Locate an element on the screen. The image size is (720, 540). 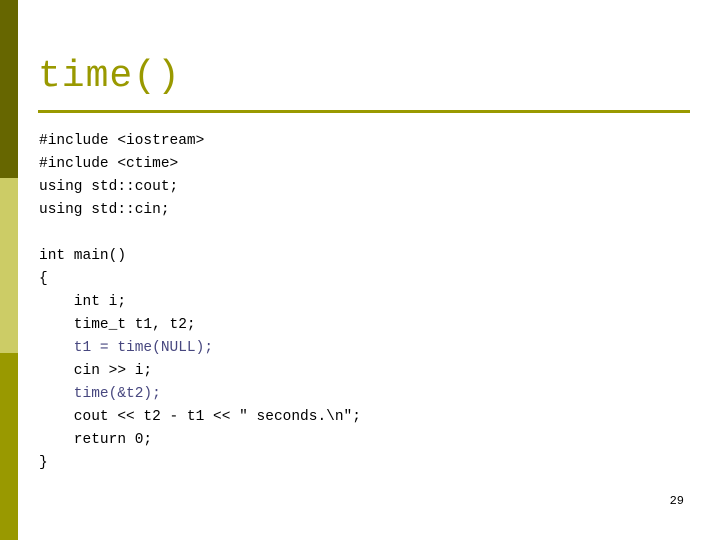
sidebar-band-middle is located at coordinates (9, 265).